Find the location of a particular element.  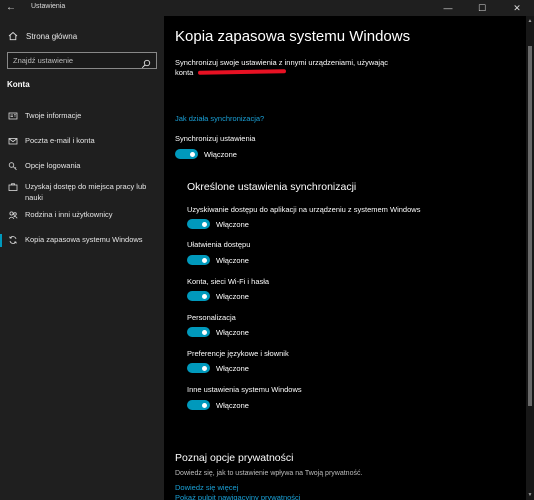

setting-toggle-apps is located at coordinates (198, 224).